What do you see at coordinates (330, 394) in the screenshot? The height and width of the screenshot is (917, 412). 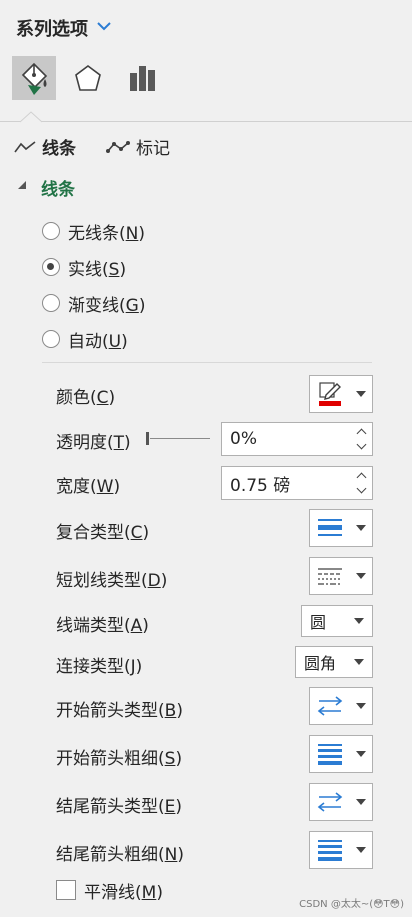 I see `pen-color-icon` at bounding box center [330, 394].